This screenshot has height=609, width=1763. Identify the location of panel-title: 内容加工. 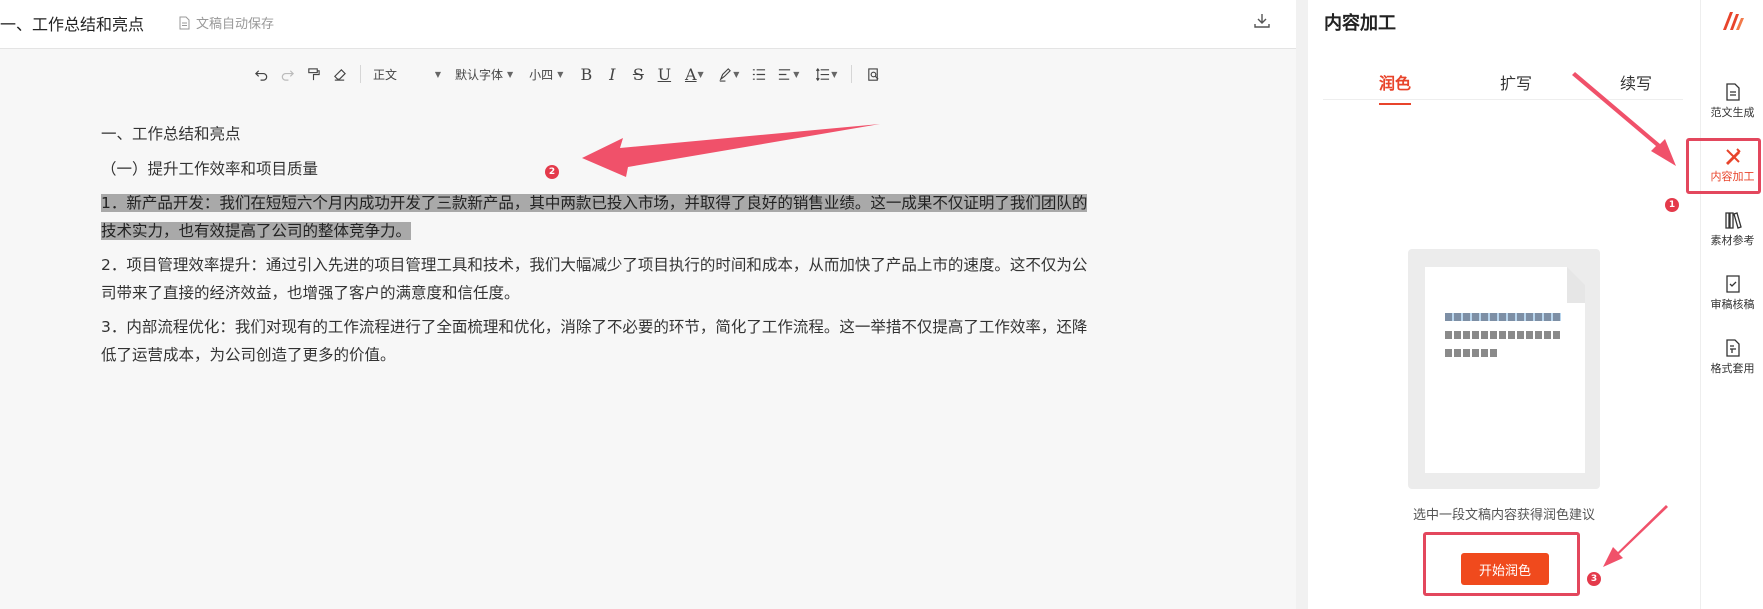
(1360, 23).